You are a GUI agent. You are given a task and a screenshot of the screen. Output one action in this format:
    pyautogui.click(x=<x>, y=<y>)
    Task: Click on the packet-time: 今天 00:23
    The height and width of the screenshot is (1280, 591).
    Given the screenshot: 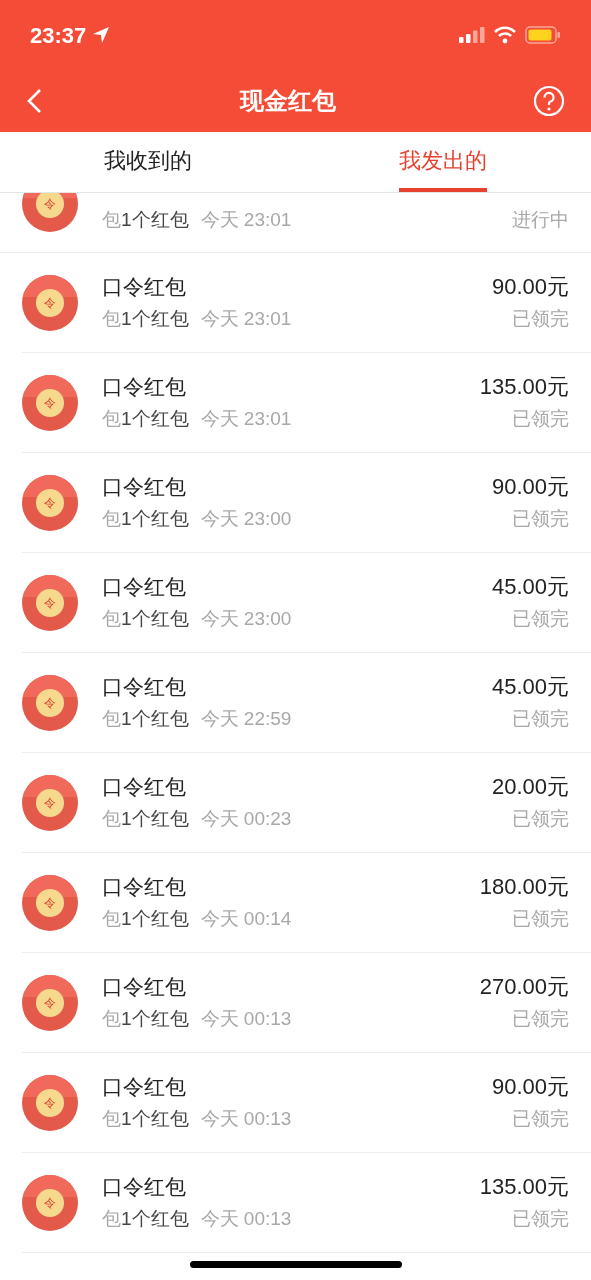 What is the action you would take?
    pyautogui.click(x=246, y=818)
    